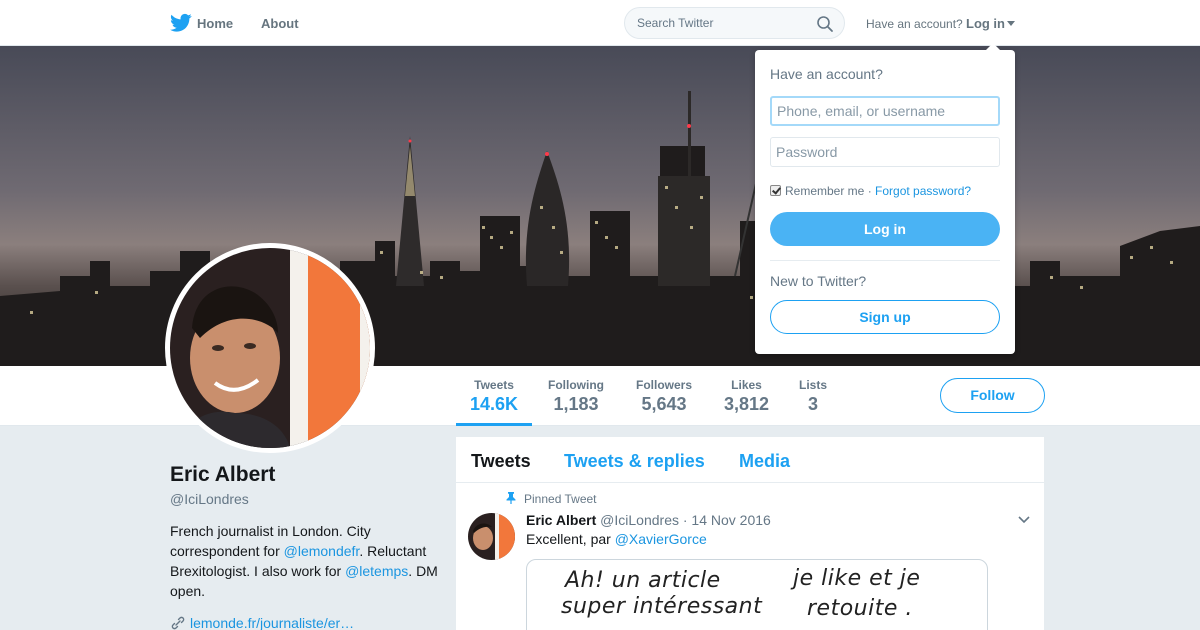 This screenshot has height=630, width=1200. What do you see at coordinates (923, 191) in the screenshot?
I see `forgot-password-link: Forgot password?` at bounding box center [923, 191].